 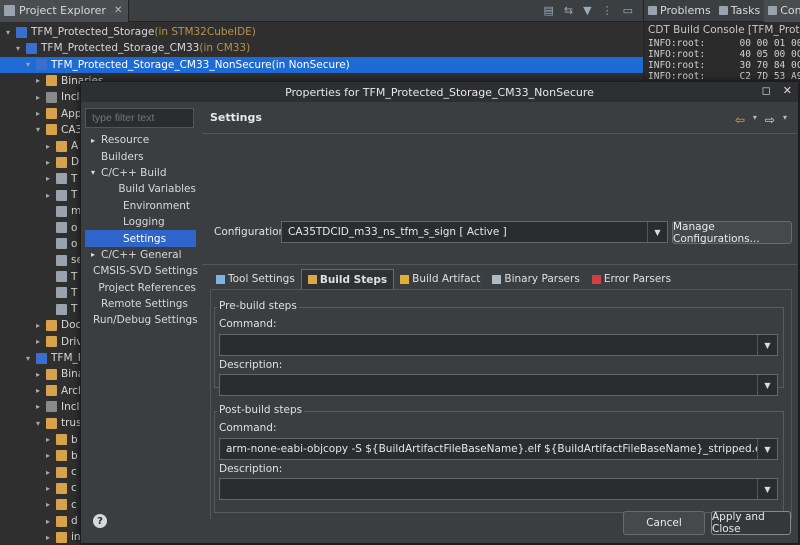 I want to click on postbuild-description-field: ▼, so click(x=498, y=489).